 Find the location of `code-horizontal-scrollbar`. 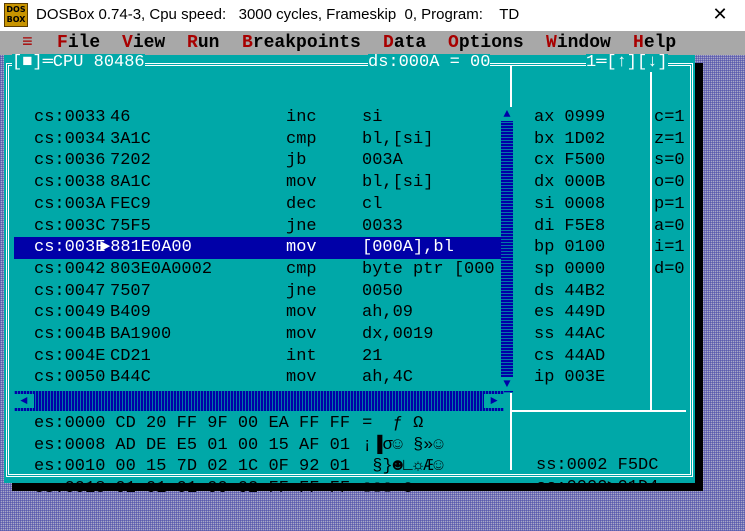

code-horizontal-scrollbar is located at coordinates (259, 401).